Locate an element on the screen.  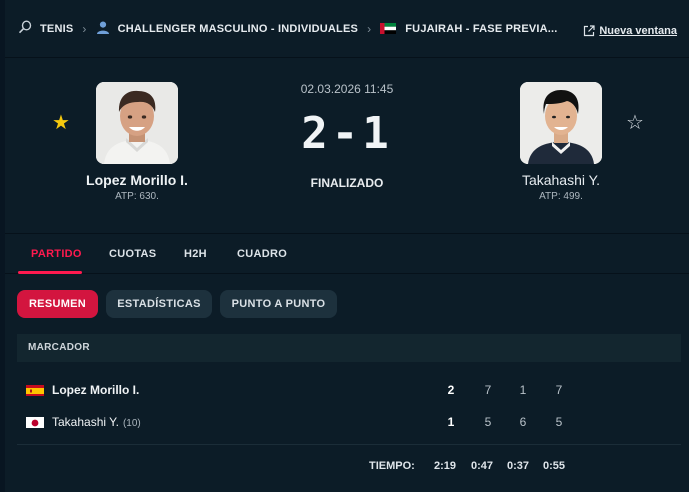
scoreboard-player2-seed: (10) is located at coordinates (131, 423).